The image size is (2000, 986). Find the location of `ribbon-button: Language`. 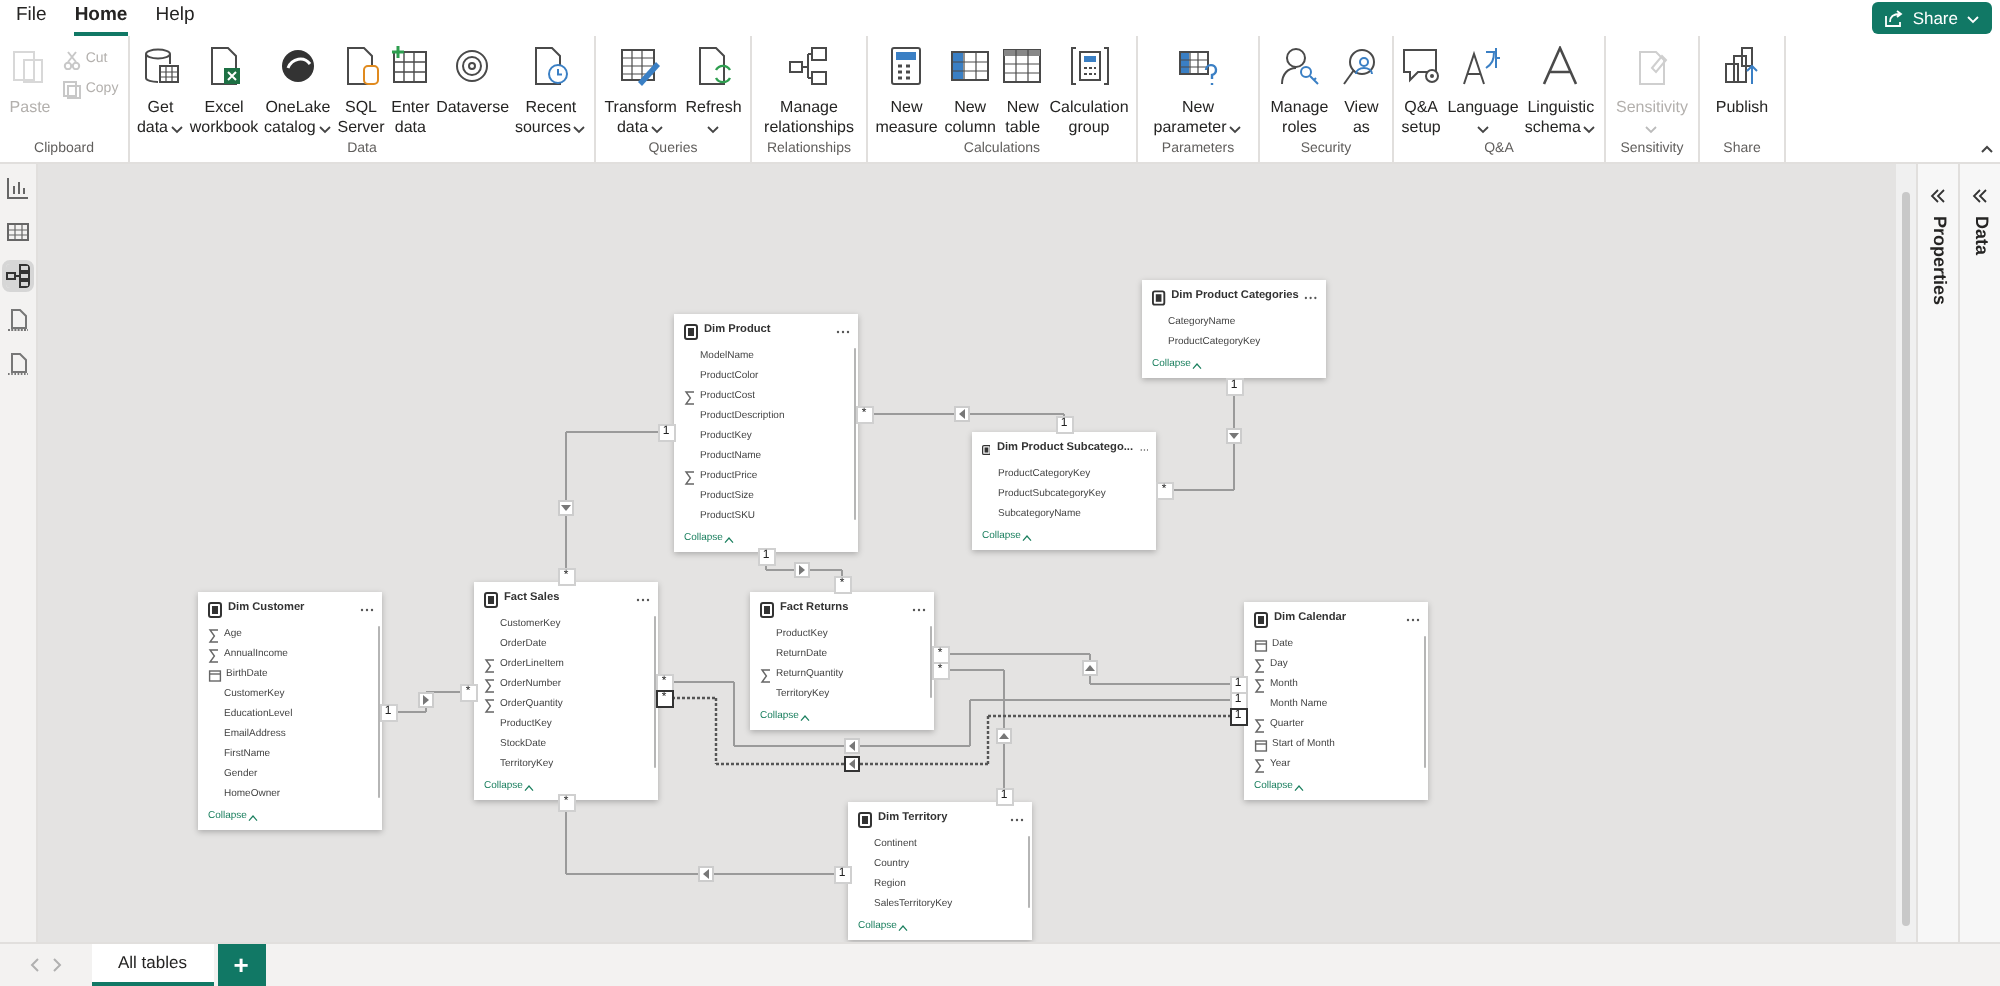

ribbon-button: Language is located at coordinates (1483, 92).